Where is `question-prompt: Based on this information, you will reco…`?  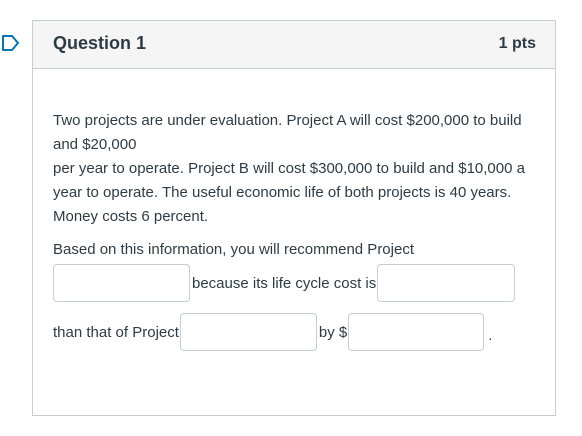
question-prompt: Based on this information, you will reco… is located at coordinates (233, 249).